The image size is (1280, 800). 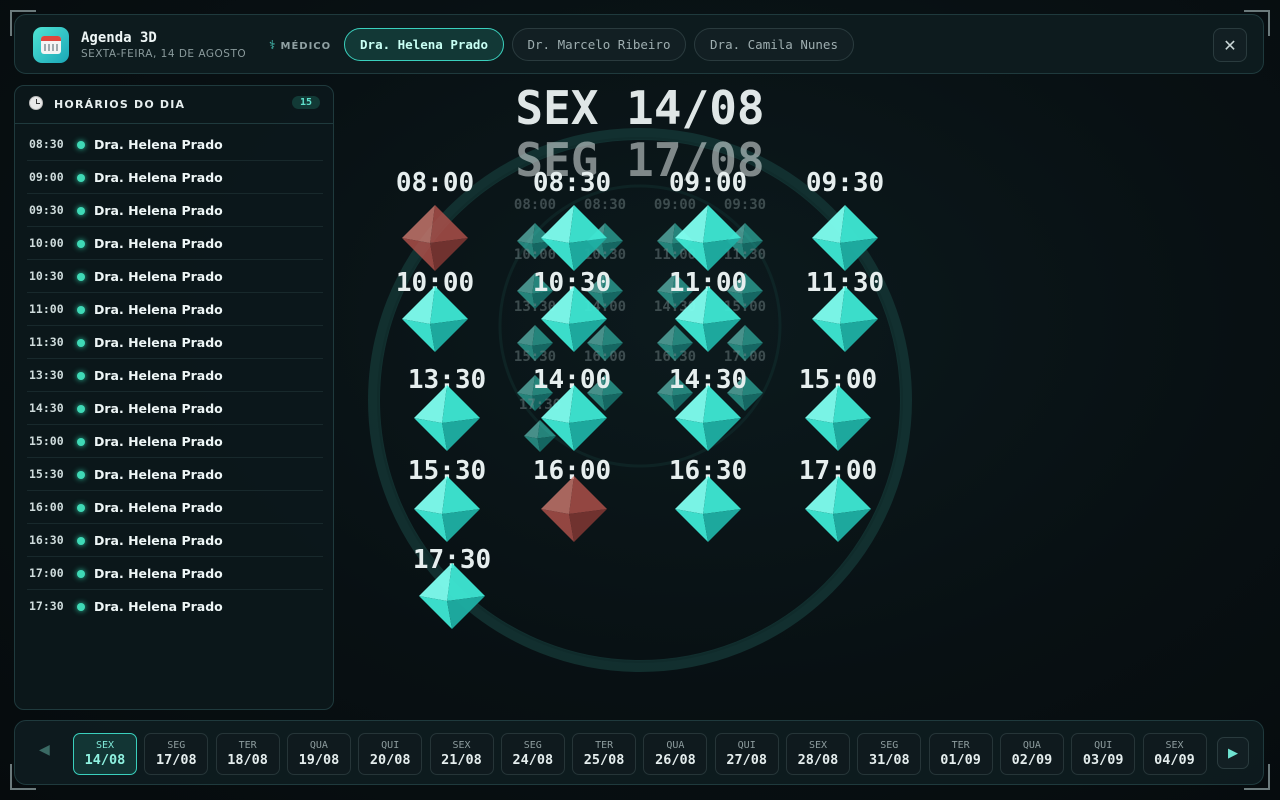 I want to click on date-chip: TER 18/08, so click(x=247, y=754).